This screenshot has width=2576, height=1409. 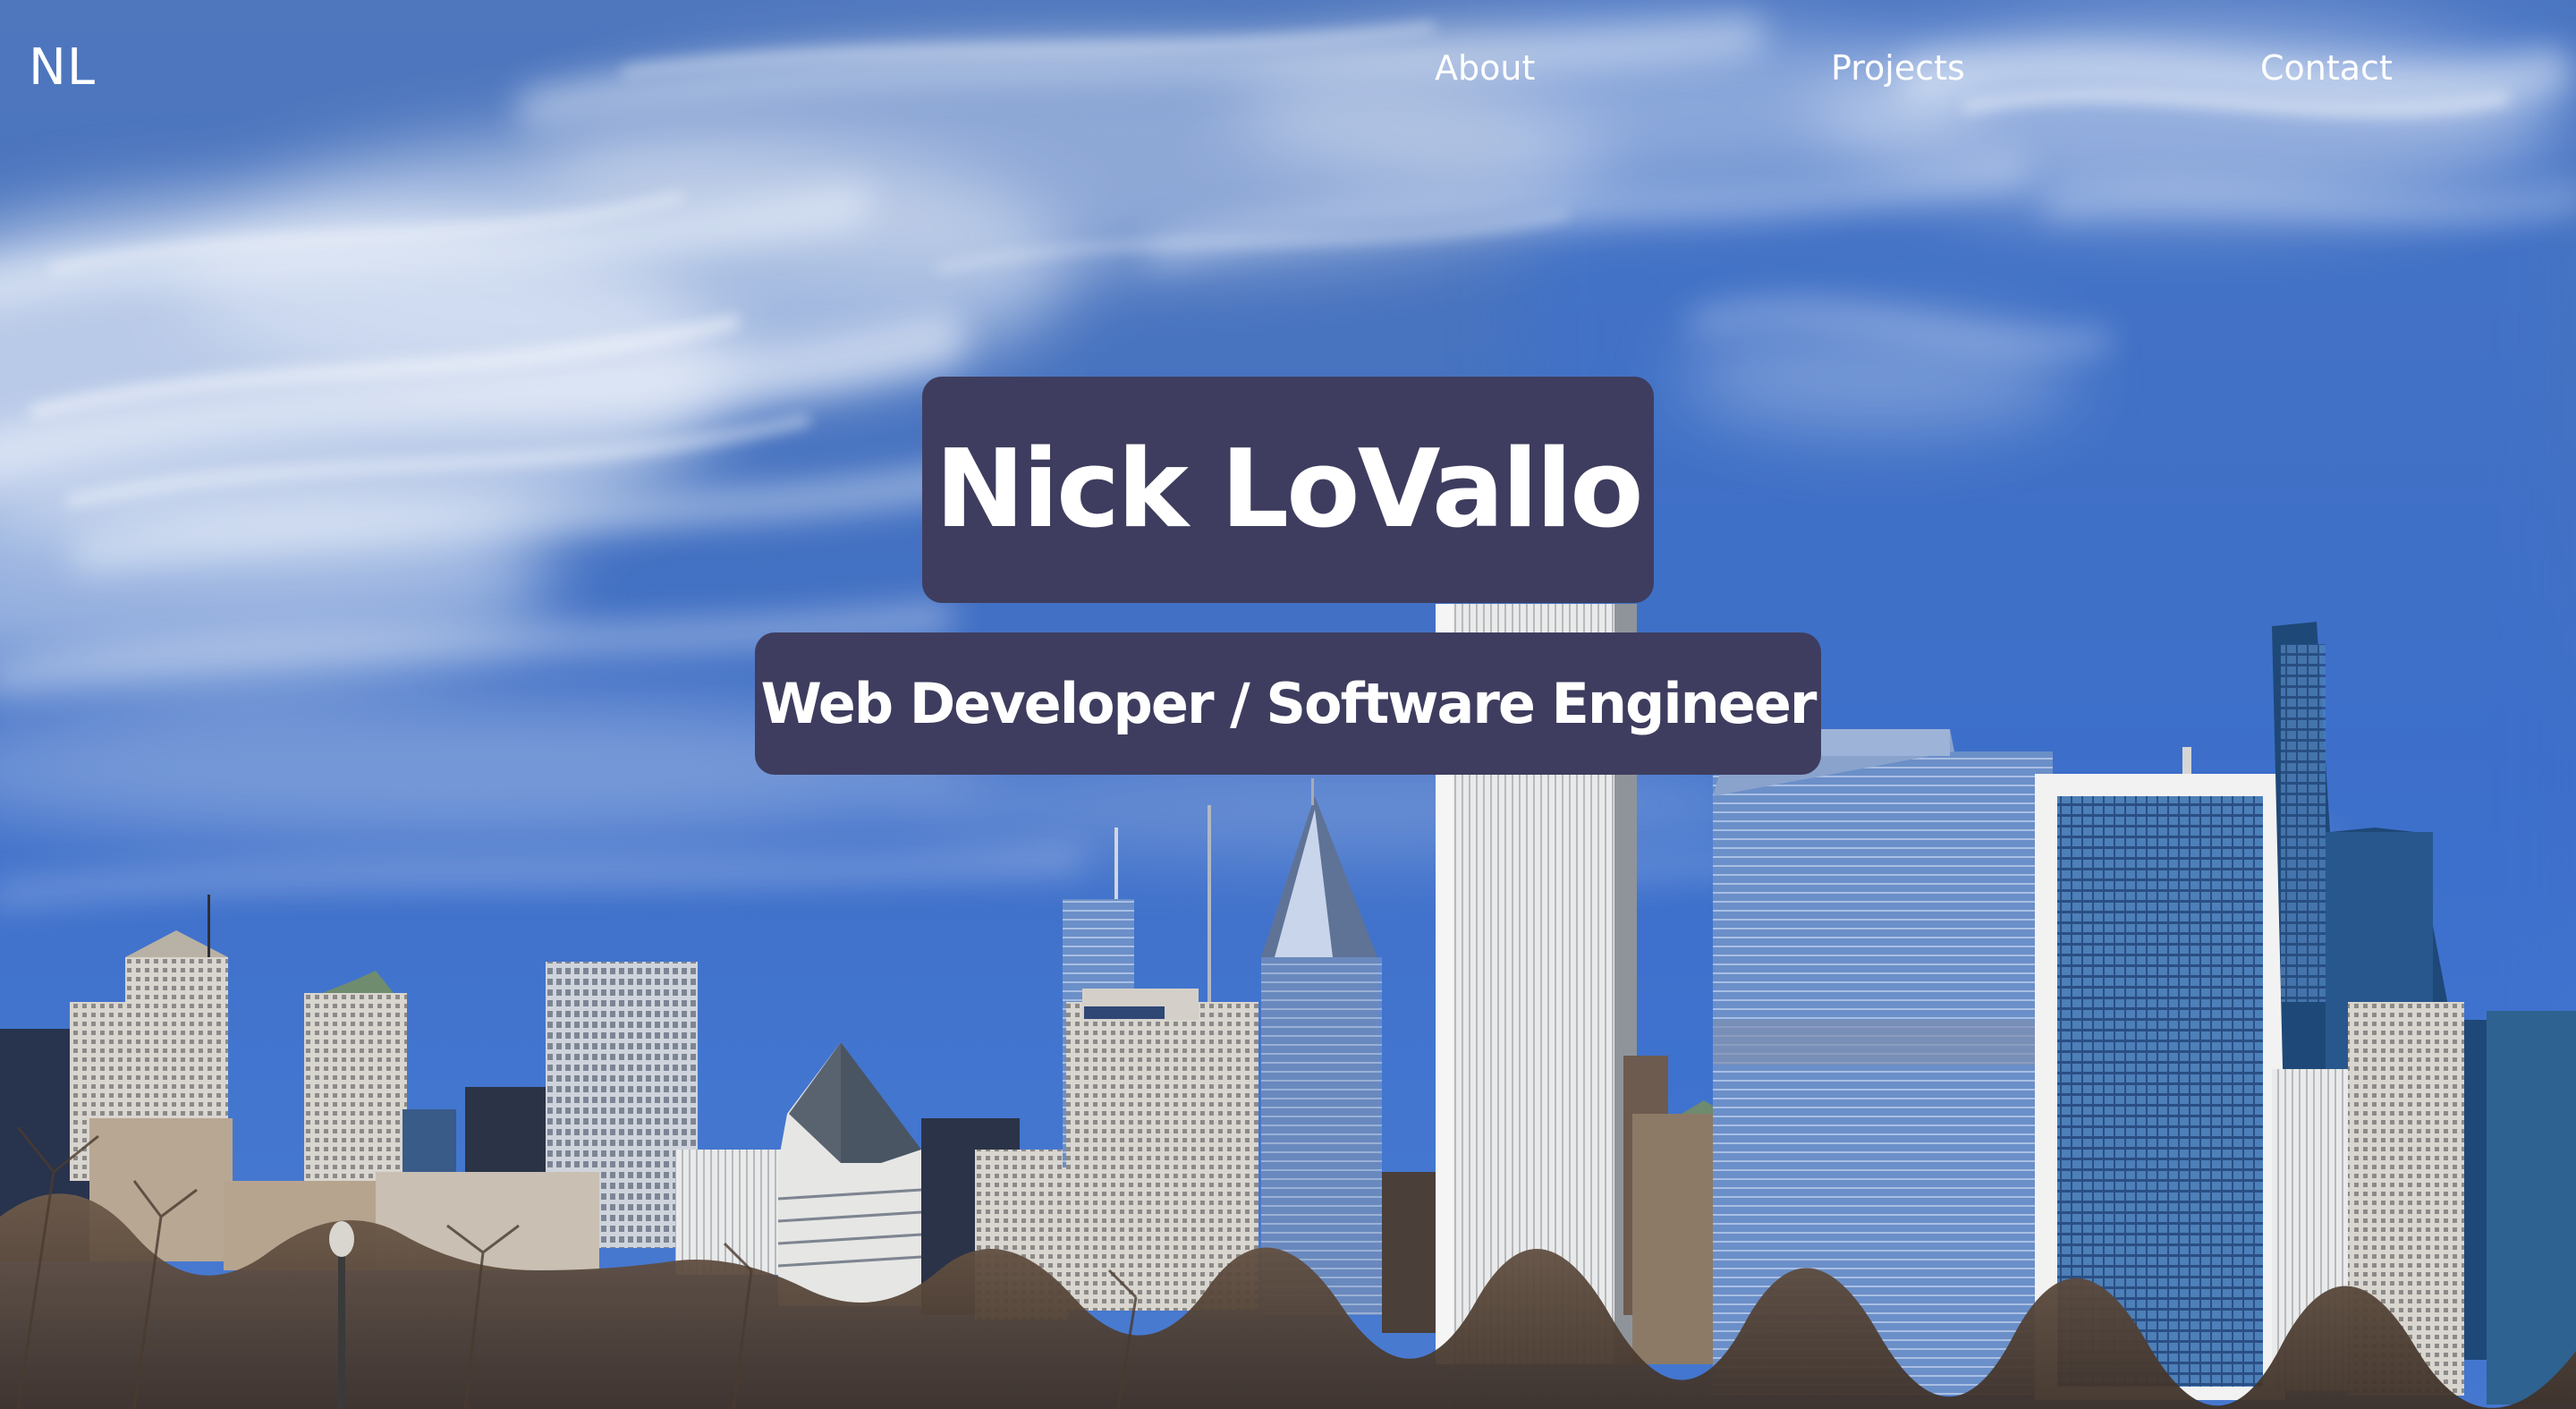 What do you see at coordinates (62, 68) in the screenshot?
I see `logo-link: NL` at bounding box center [62, 68].